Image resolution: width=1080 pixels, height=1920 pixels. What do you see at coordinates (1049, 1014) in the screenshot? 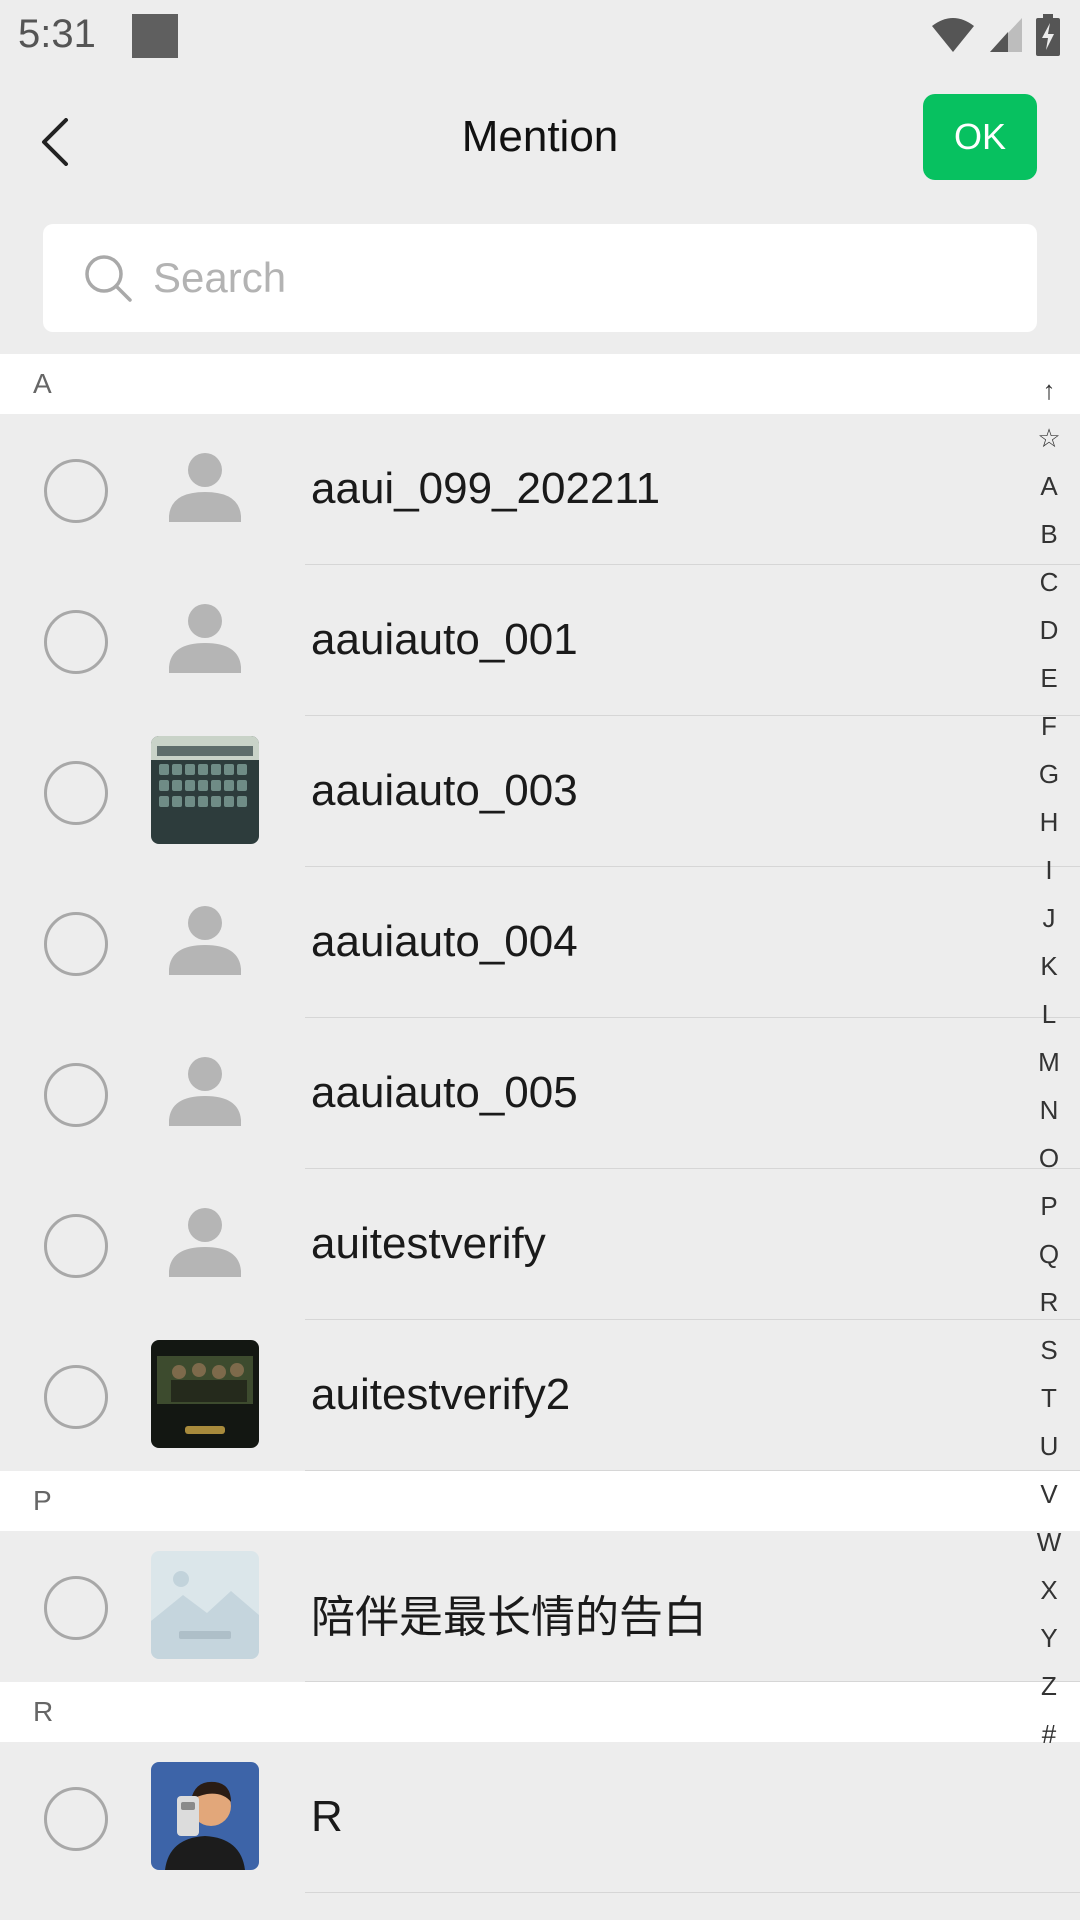
I see `index-letter: L` at bounding box center [1049, 1014].